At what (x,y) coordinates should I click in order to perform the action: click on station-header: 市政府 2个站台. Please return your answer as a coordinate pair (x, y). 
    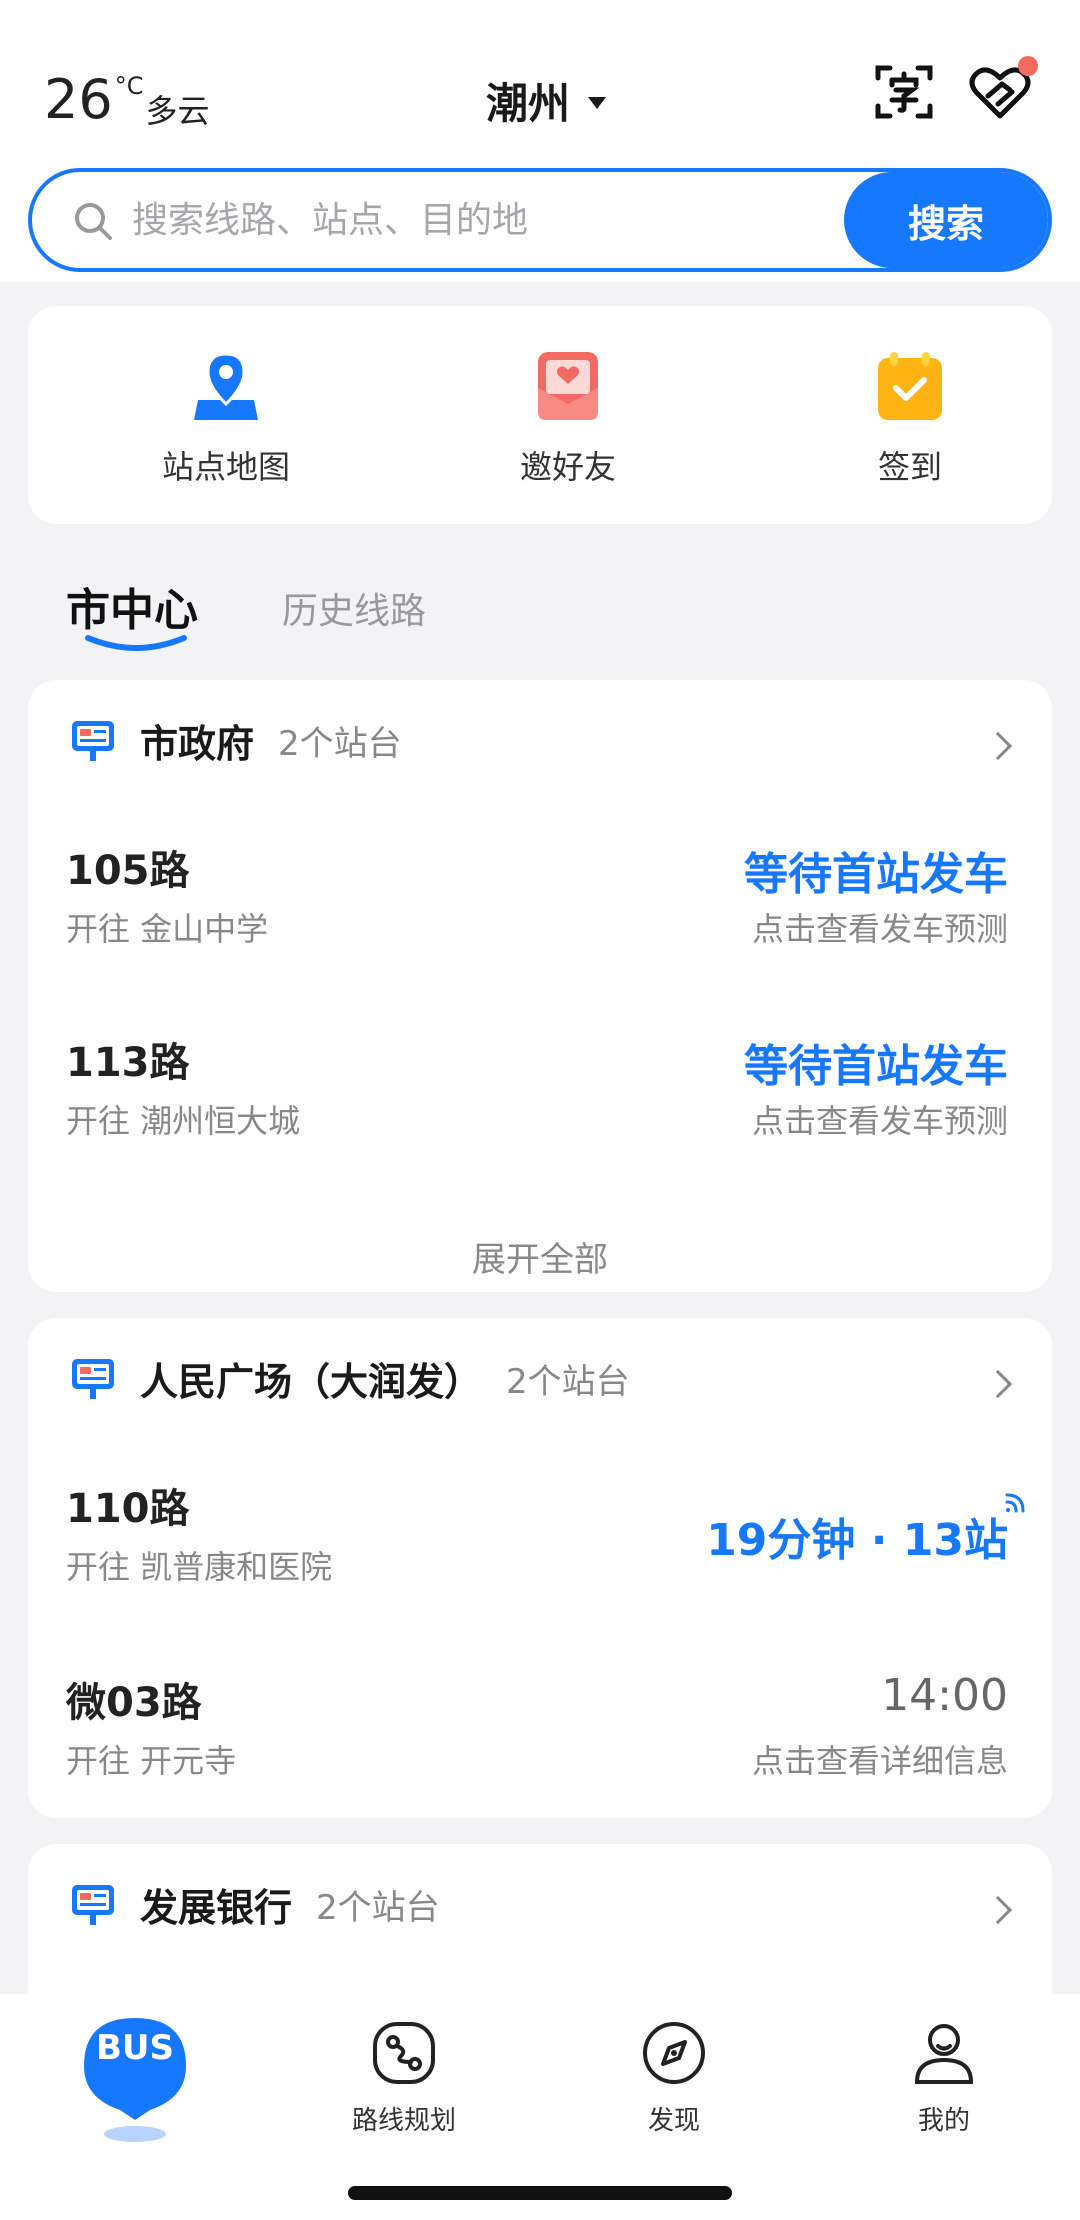
    Looking at the image, I should click on (236, 740).